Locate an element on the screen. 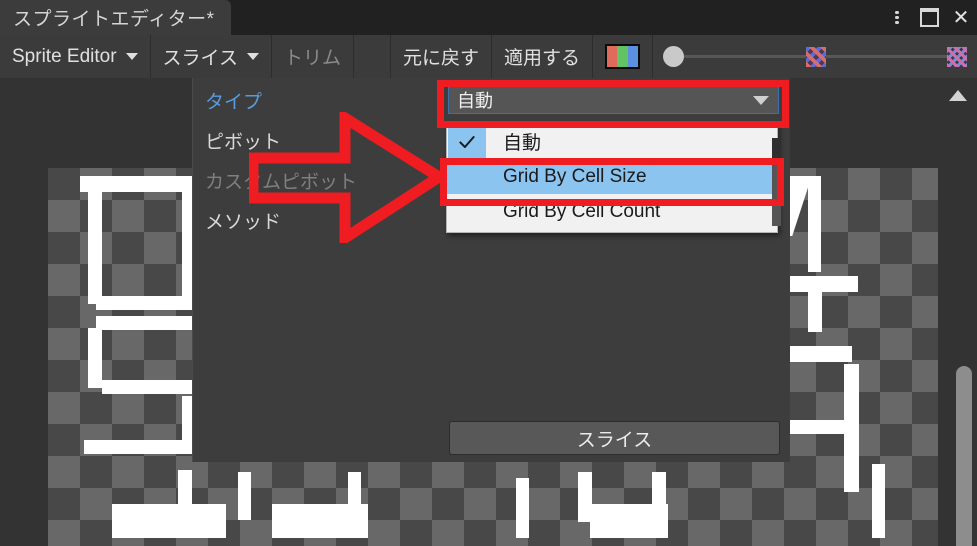 The image size is (977, 546). window-tab-sprite-editor: スプライトエディター* is located at coordinates (115, 17).